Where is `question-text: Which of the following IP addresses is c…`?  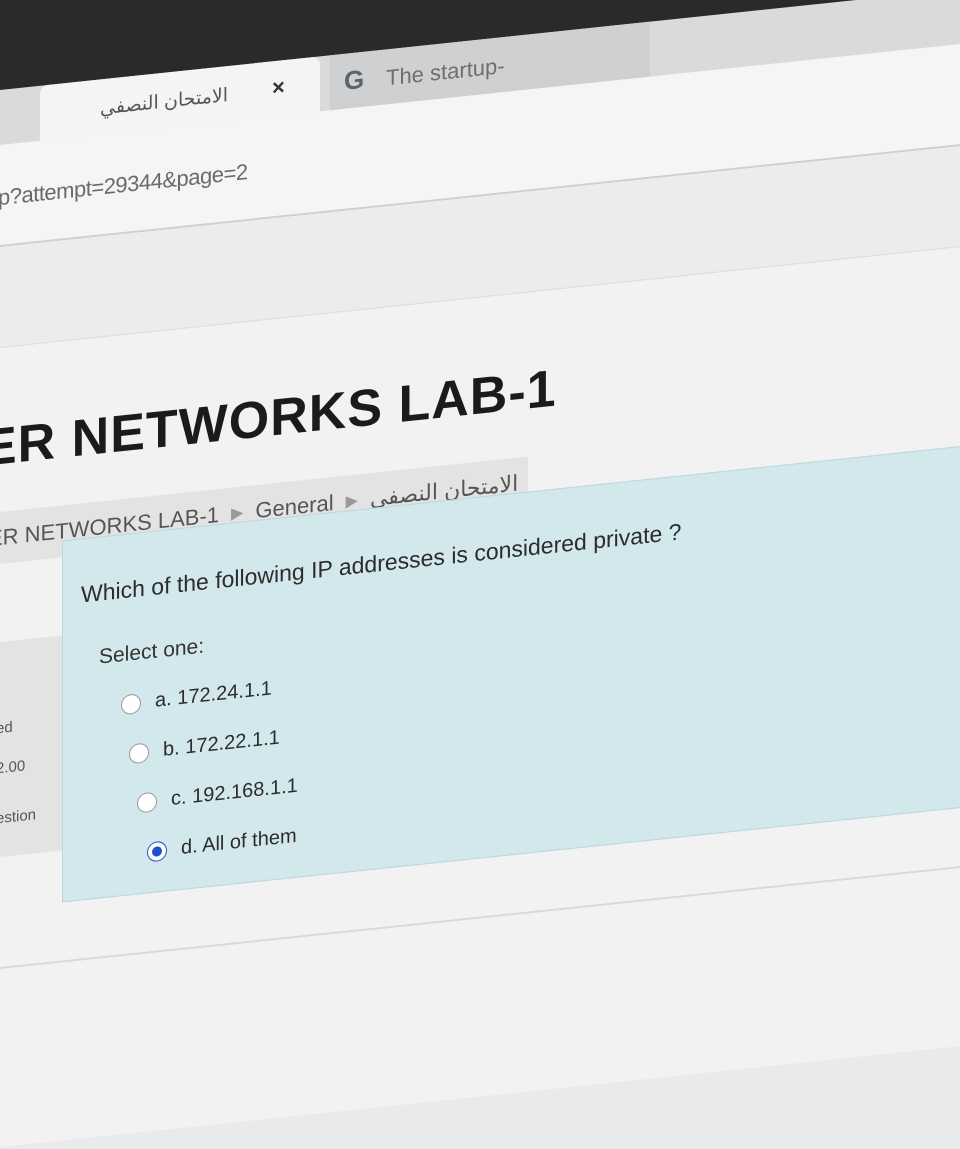
question-text: Which of the following IP addresses is c… is located at coordinates (381, 563).